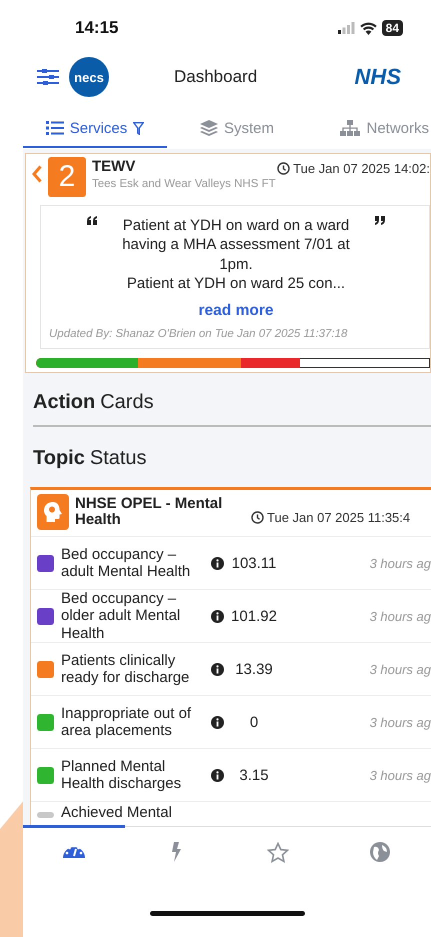 The width and height of the screenshot is (431, 937). I want to click on network-icon, so click(350, 128).